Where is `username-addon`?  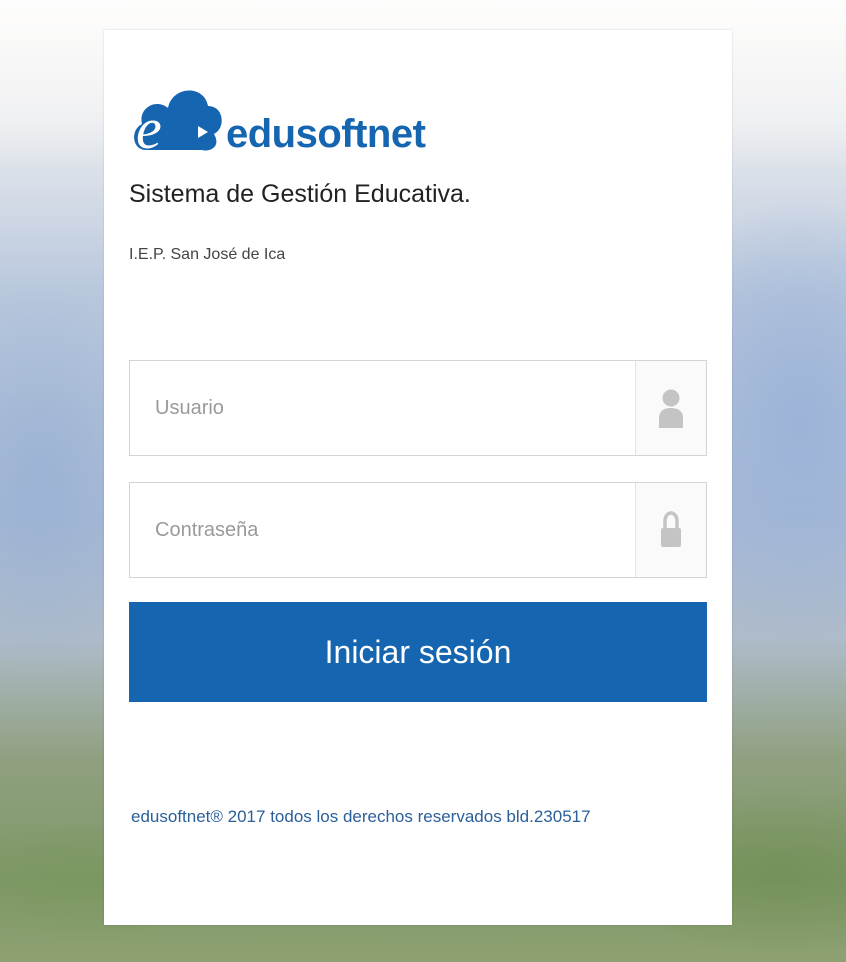 username-addon is located at coordinates (670, 408).